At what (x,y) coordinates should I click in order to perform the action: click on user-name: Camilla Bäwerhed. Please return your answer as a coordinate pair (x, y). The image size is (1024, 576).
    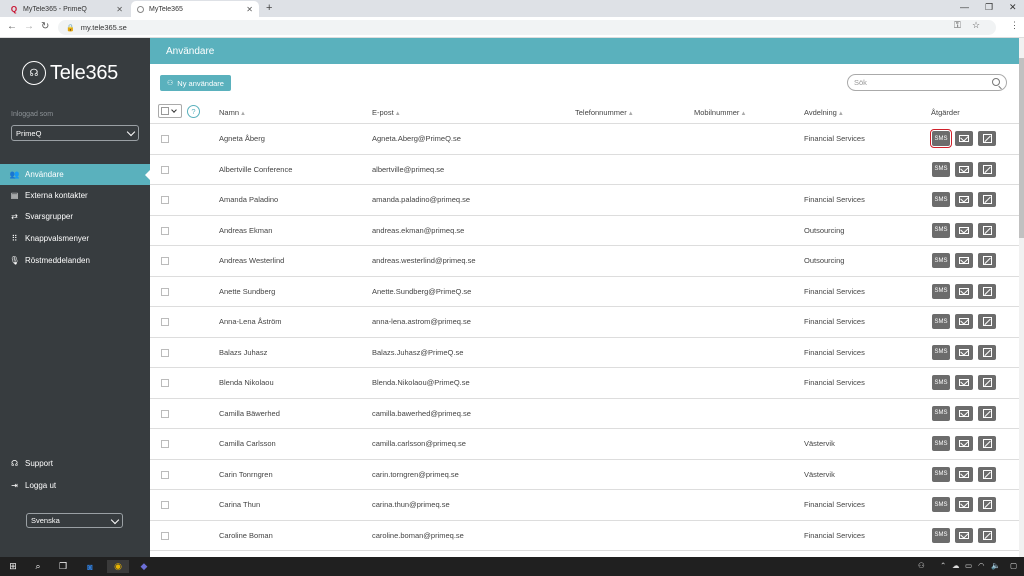
    Looking at the image, I should click on (249, 413).